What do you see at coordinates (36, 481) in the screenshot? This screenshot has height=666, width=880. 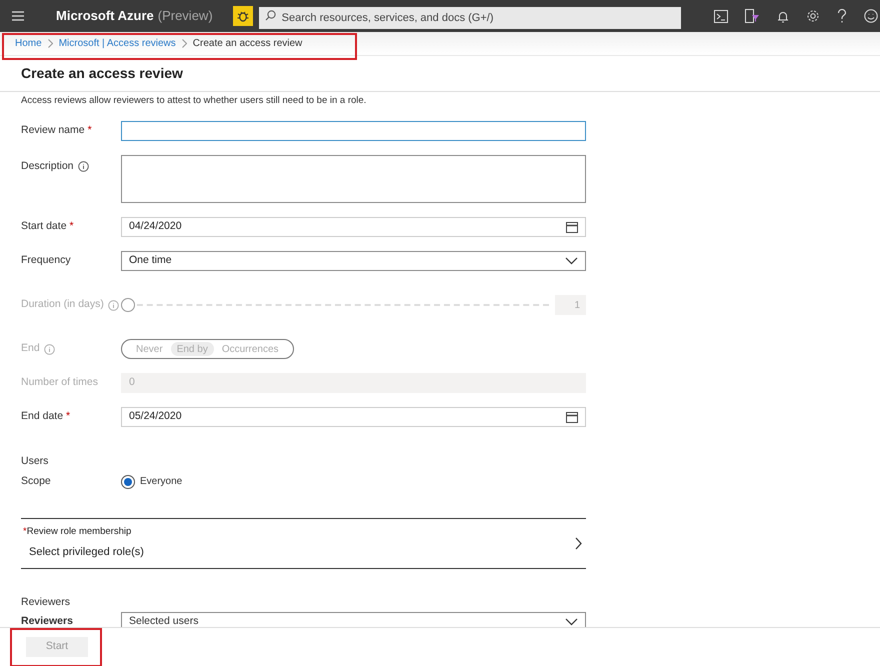 I see `field-label: Scope` at bounding box center [36, 481].